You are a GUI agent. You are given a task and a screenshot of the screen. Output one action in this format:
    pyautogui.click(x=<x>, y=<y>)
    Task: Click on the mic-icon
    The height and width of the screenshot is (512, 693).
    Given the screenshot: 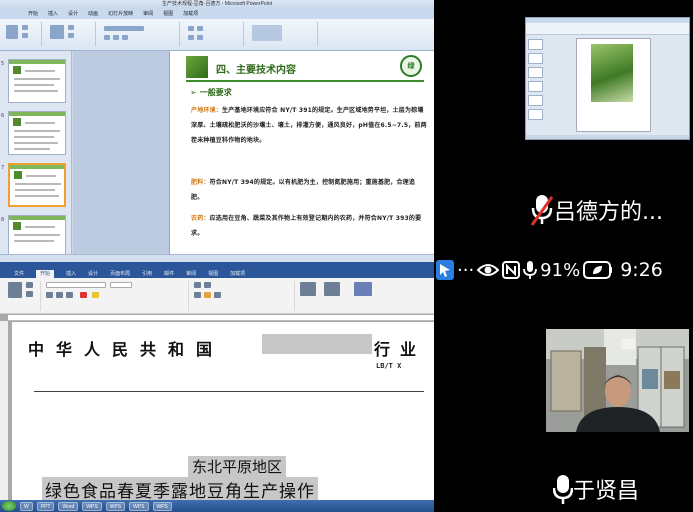 What is the action you would take?
    pyautogui.click(x=563, y=489)
    